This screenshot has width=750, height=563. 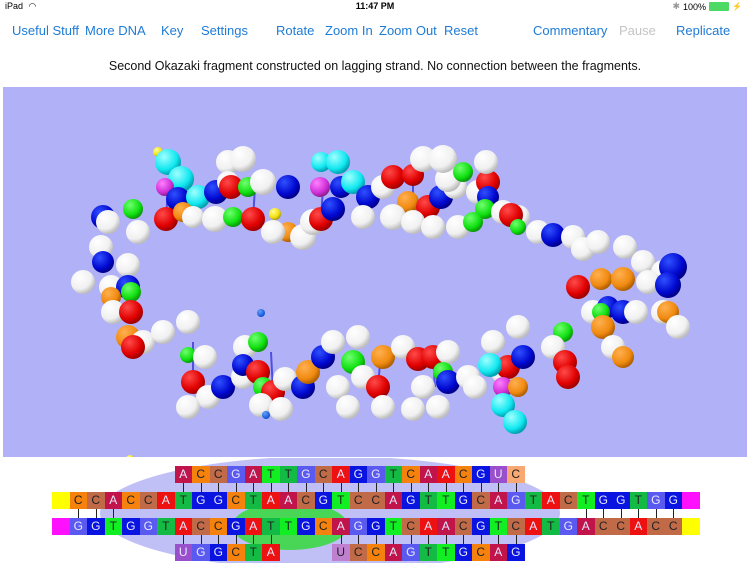 I want to click on rotate-button: Rotate, so click(x=295, y=30).